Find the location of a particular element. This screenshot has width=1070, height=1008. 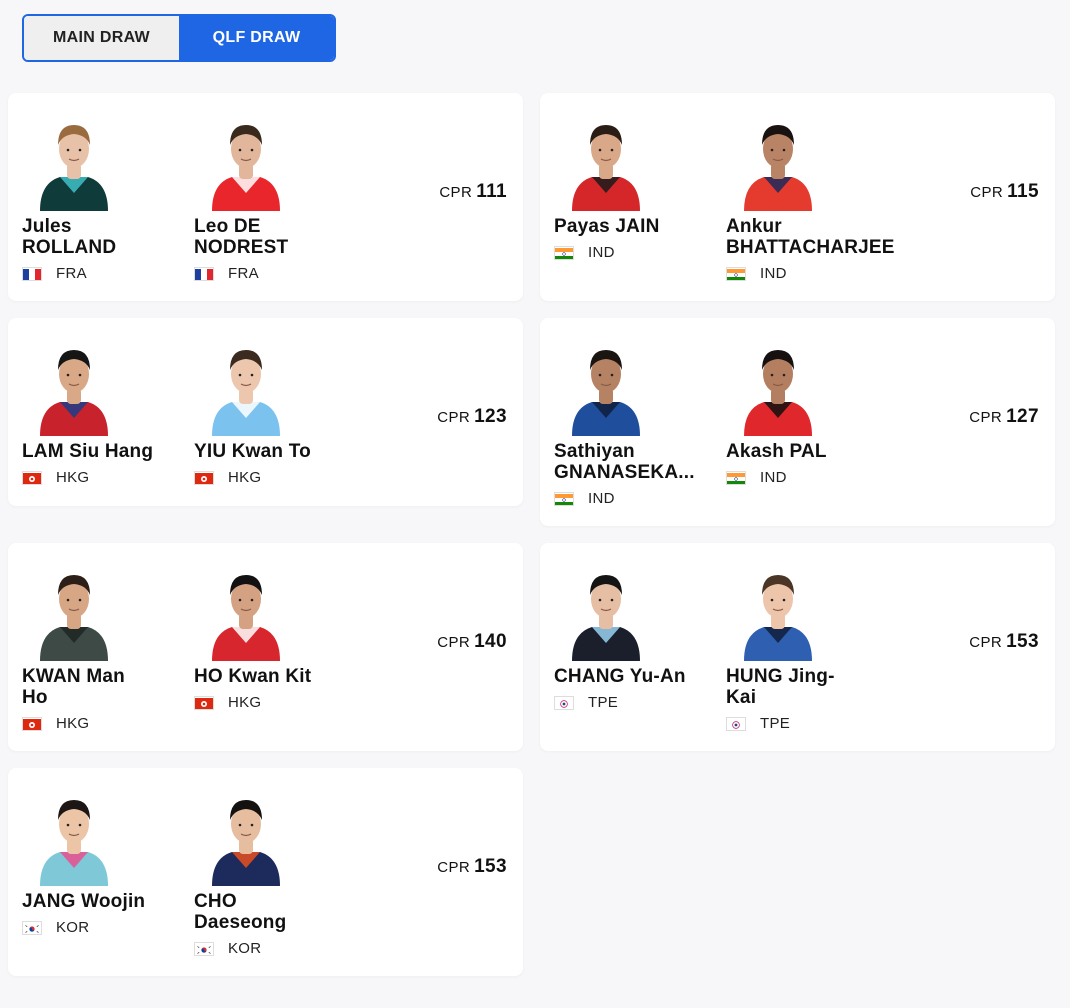

player-name: HO Kwan Kit is located at coordinates (252, 676).